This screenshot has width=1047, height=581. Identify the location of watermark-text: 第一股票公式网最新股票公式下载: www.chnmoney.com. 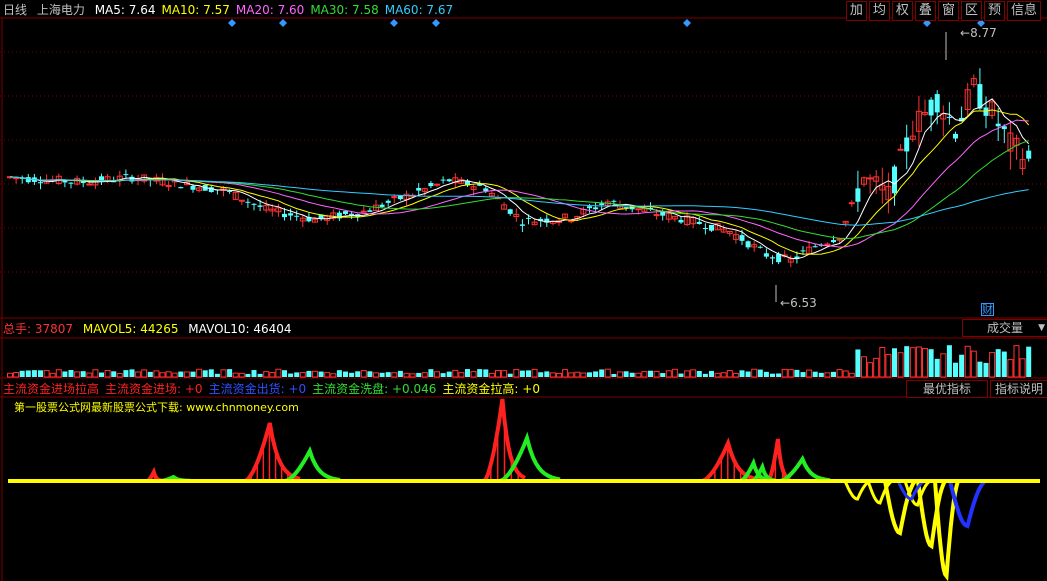
(156, 407).